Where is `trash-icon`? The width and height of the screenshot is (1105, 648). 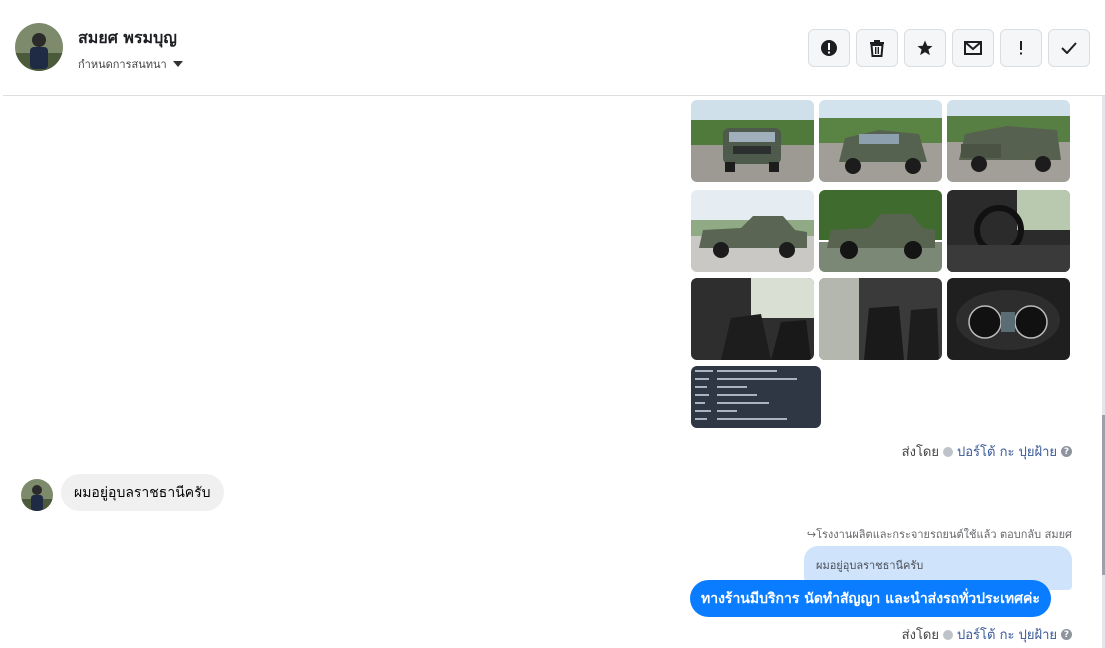
trash-icon is located at coordinates (877, 48).